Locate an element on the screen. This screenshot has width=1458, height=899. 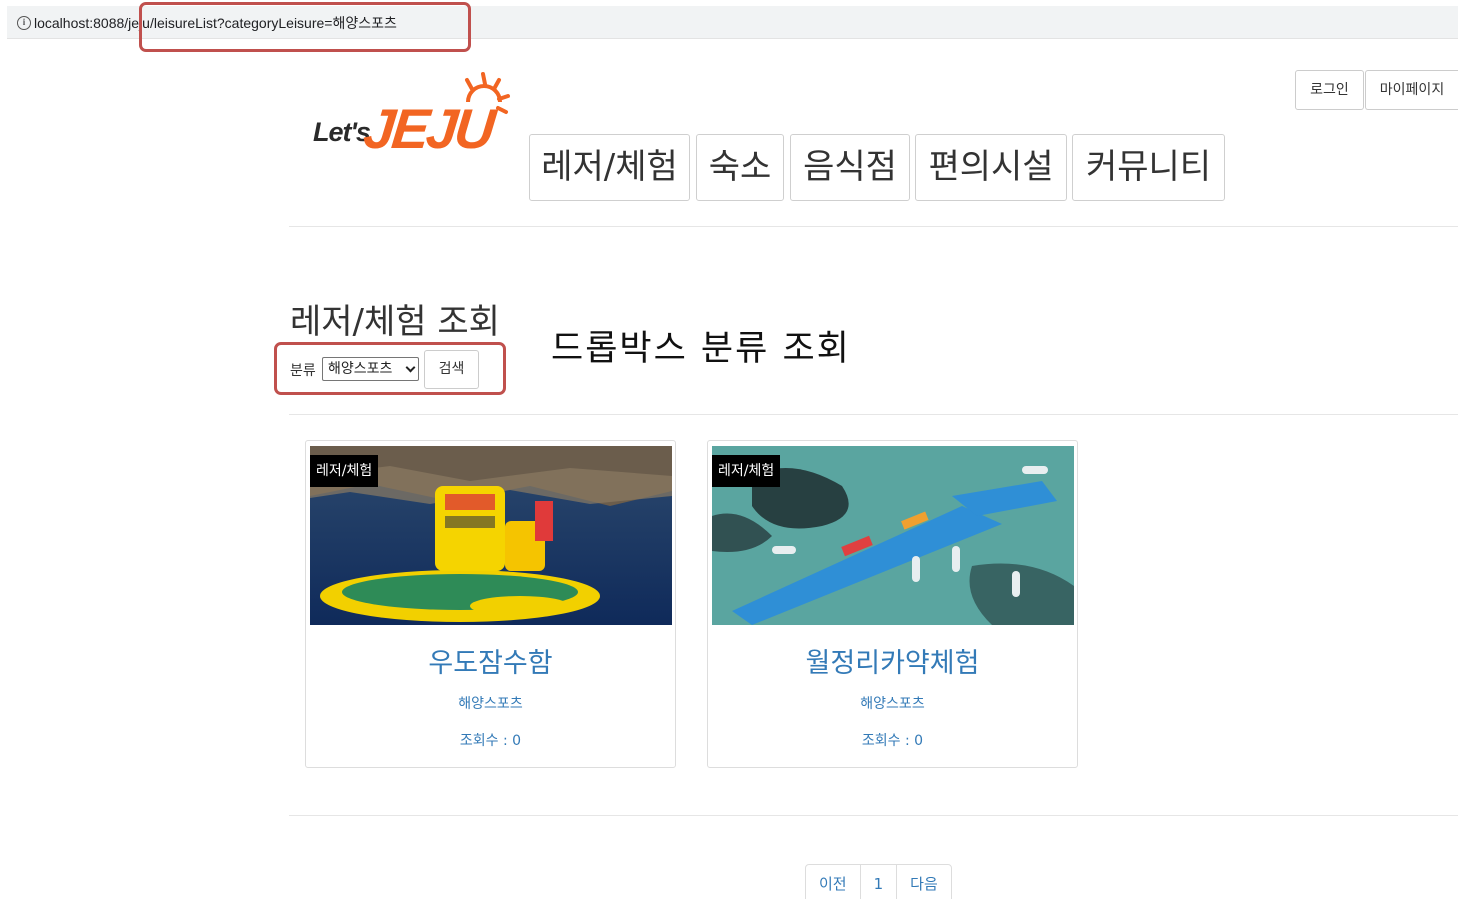
sun-icon is located at coordinates (487, 93).